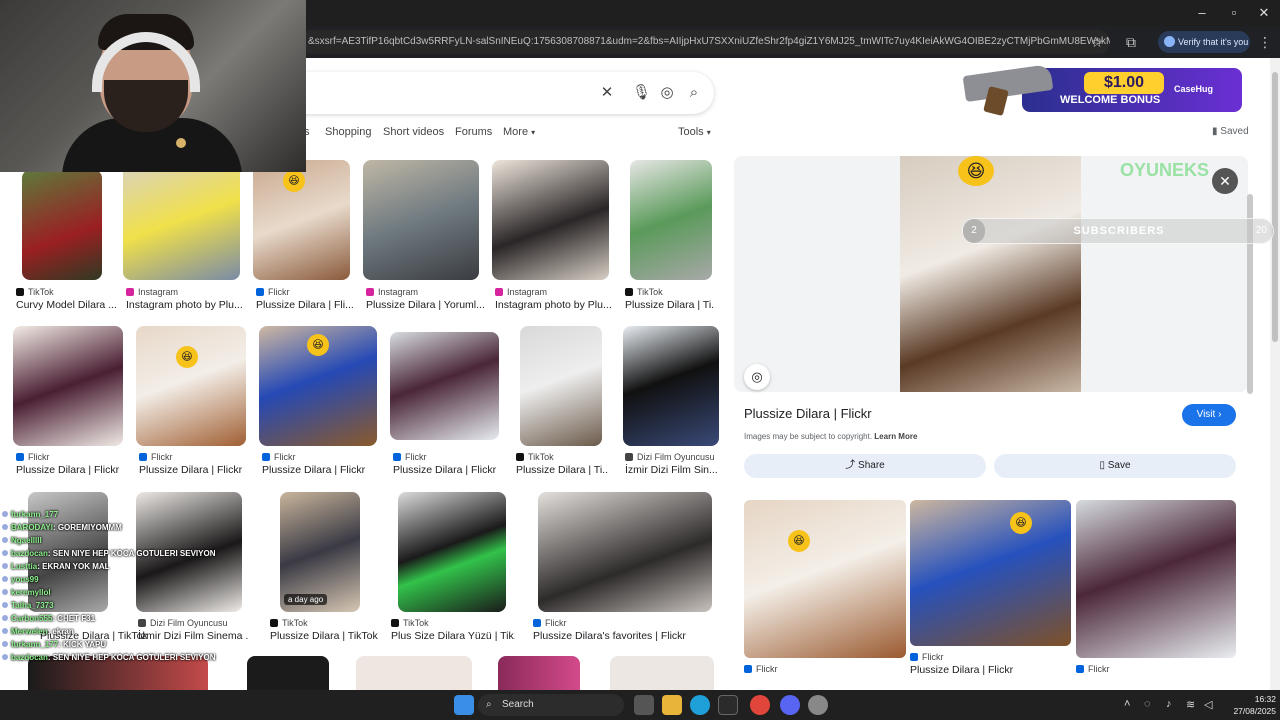 The width and height of the screenshot is (1280, 720). What do you see at coordinates (22, 540) in the screenshot?
I see `chat-message: Ngaelllll` at bounding box center [22, 540].